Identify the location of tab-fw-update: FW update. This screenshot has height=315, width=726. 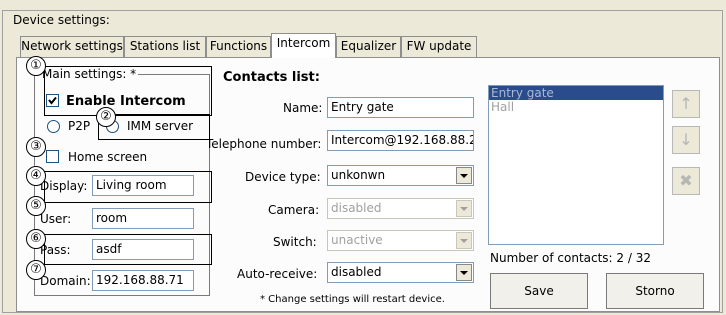
(439, 46).